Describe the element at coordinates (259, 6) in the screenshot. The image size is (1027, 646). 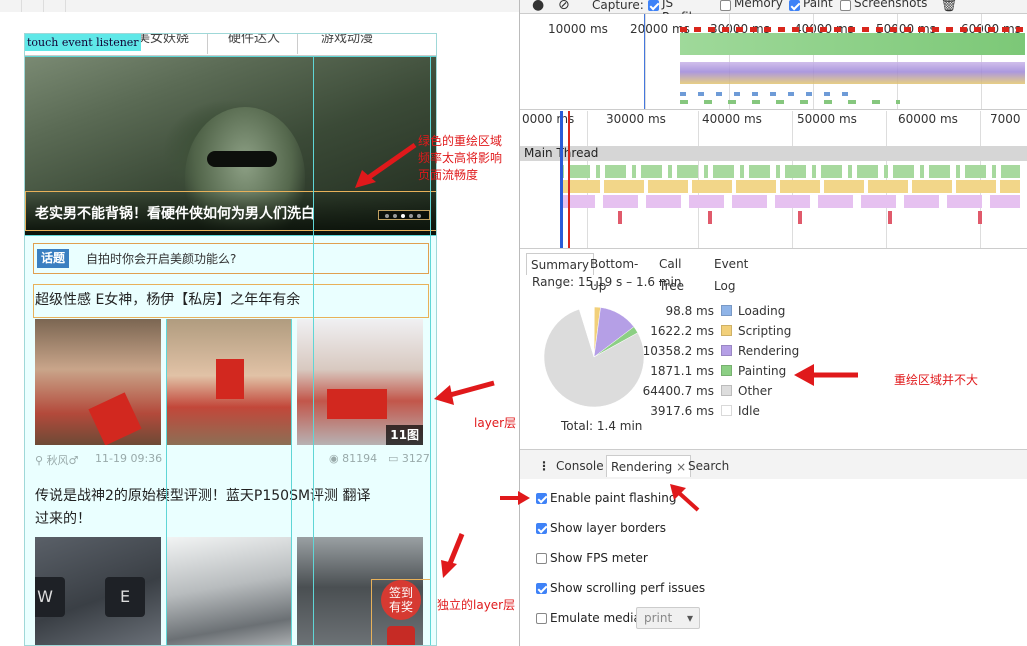
I see `preview-toolbar` at that location.